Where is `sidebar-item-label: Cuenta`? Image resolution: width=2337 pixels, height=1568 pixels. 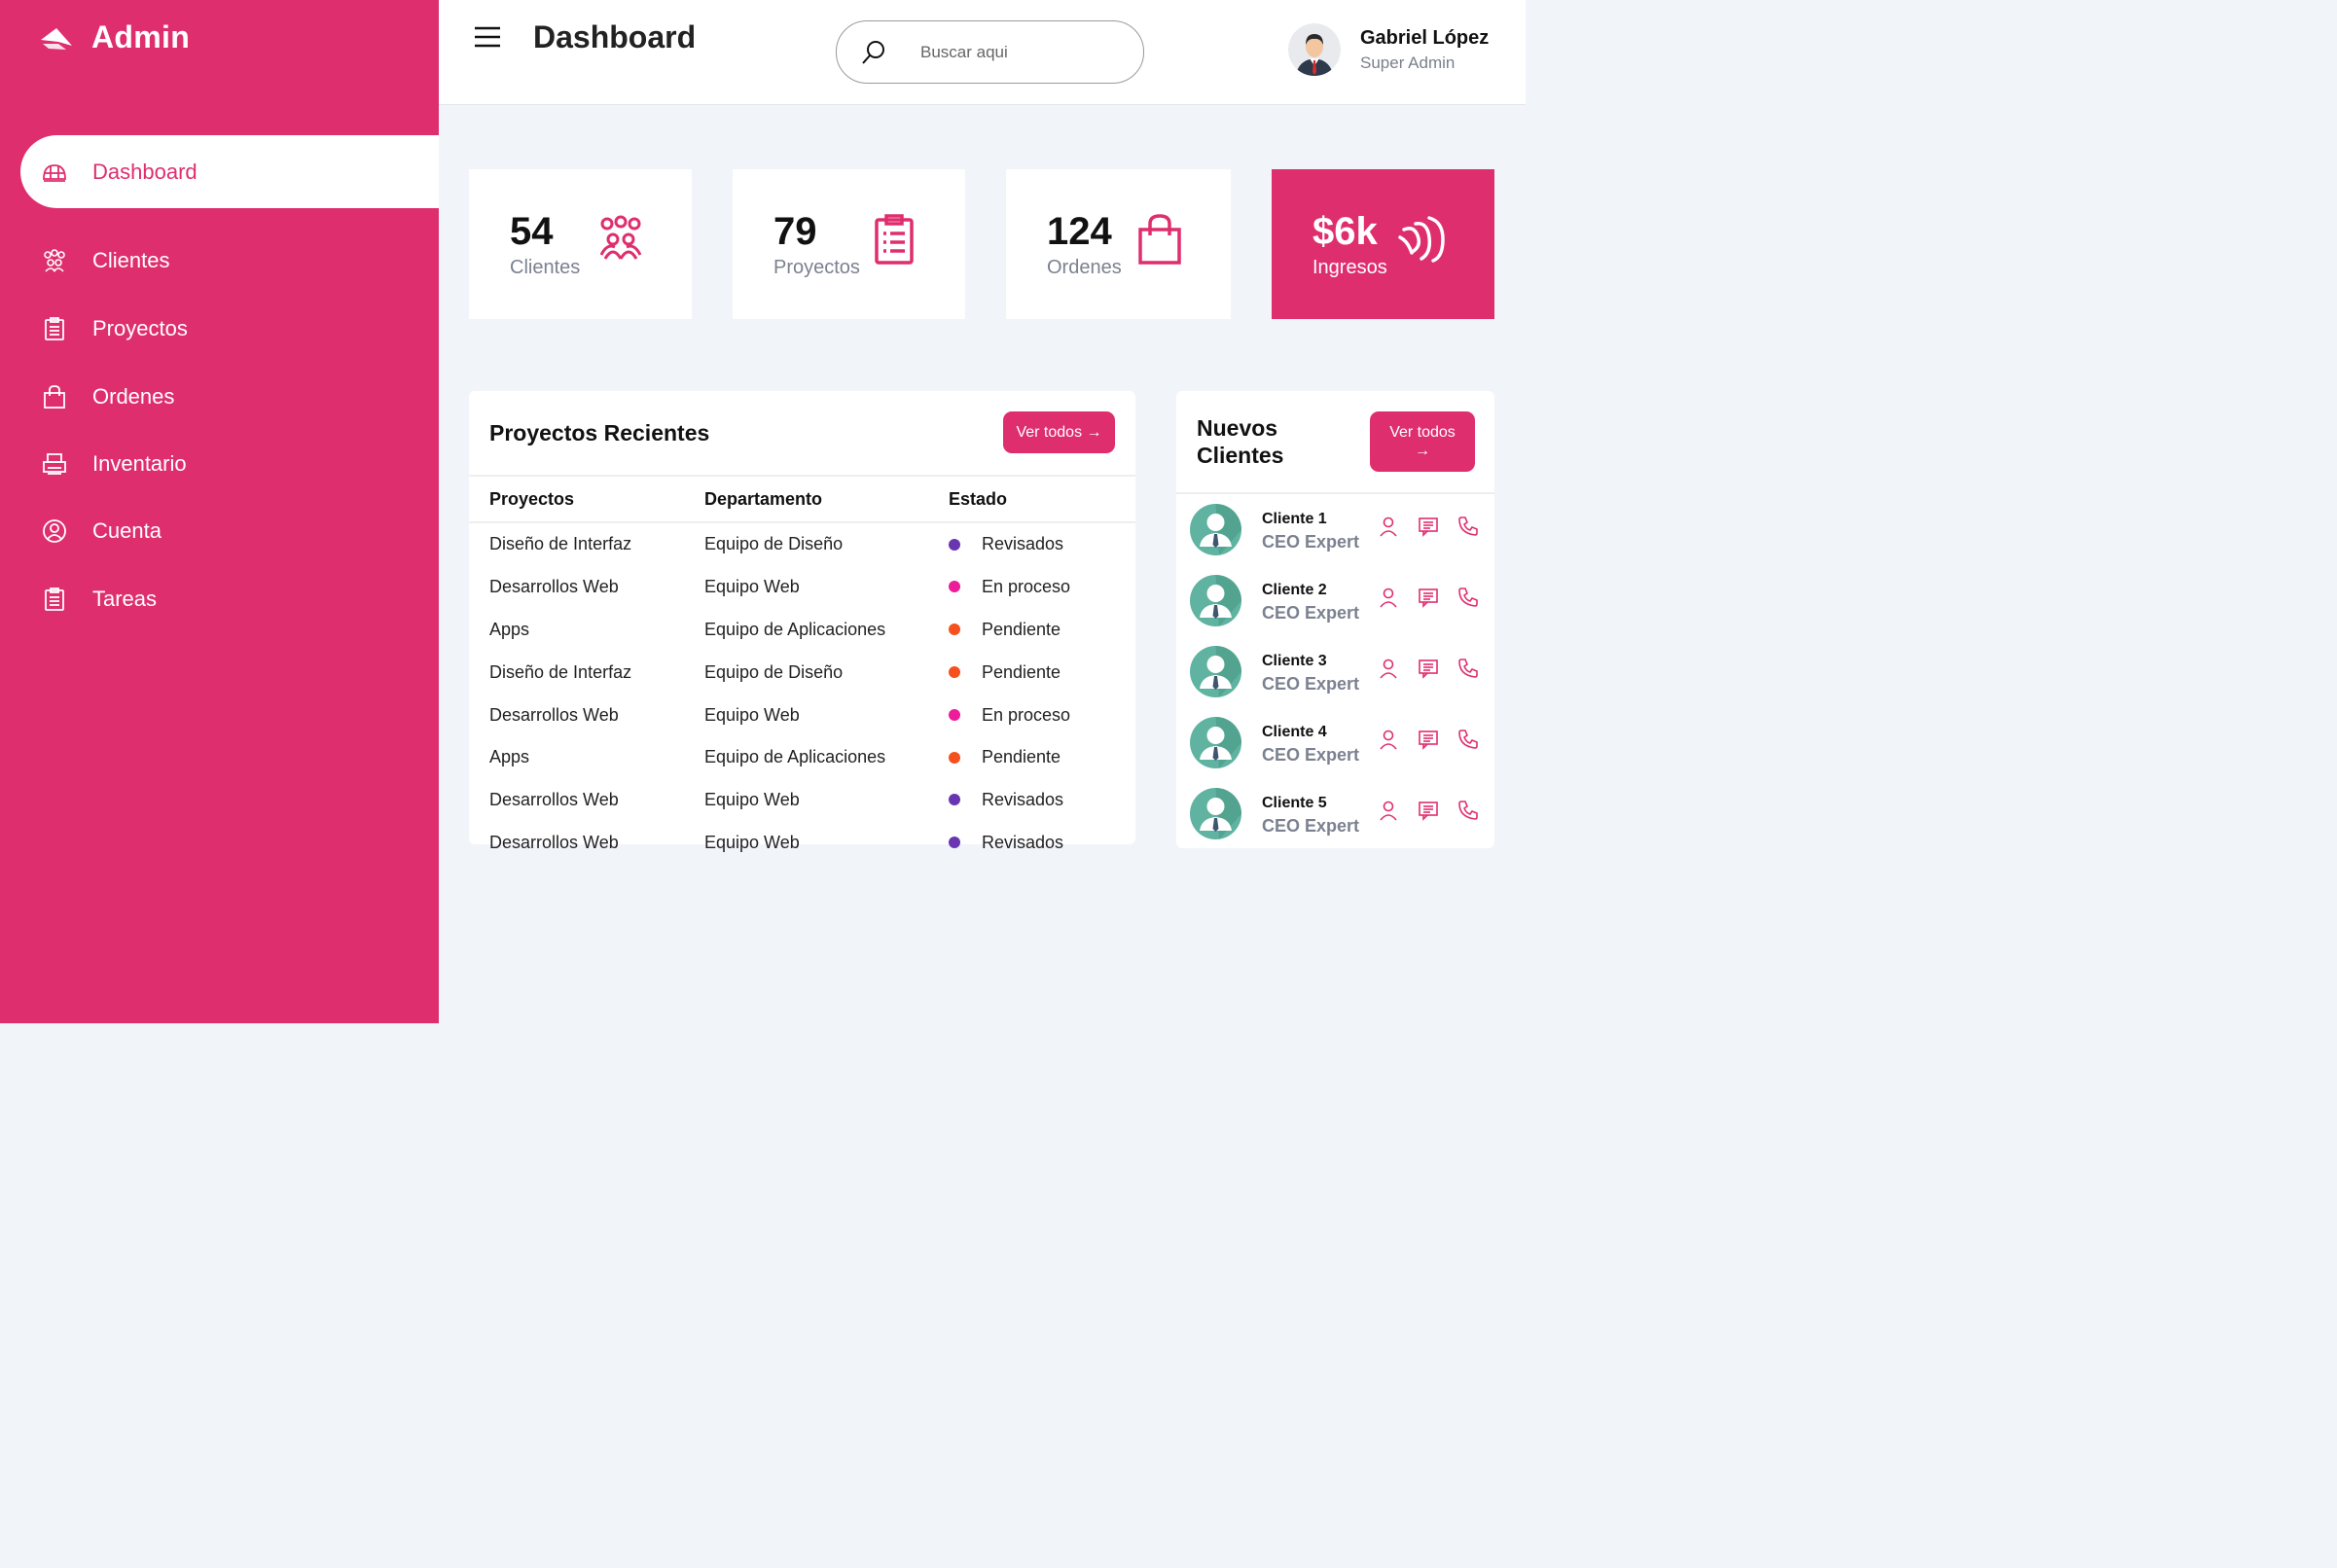
sidebar-item-label: Cuenta is located at coordinates (127, 530).